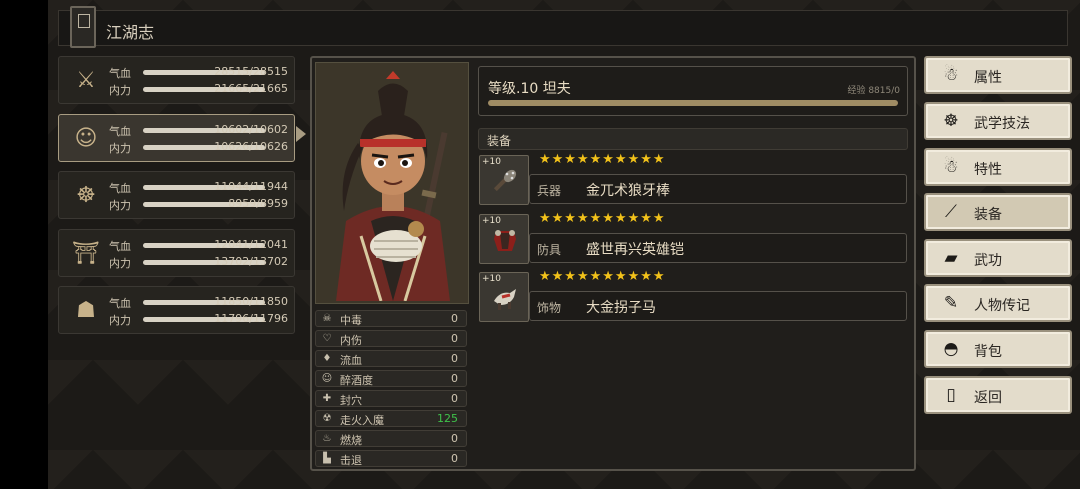 The image size is (1080, 489). I want to click on character-portrait, so click(392, 183).